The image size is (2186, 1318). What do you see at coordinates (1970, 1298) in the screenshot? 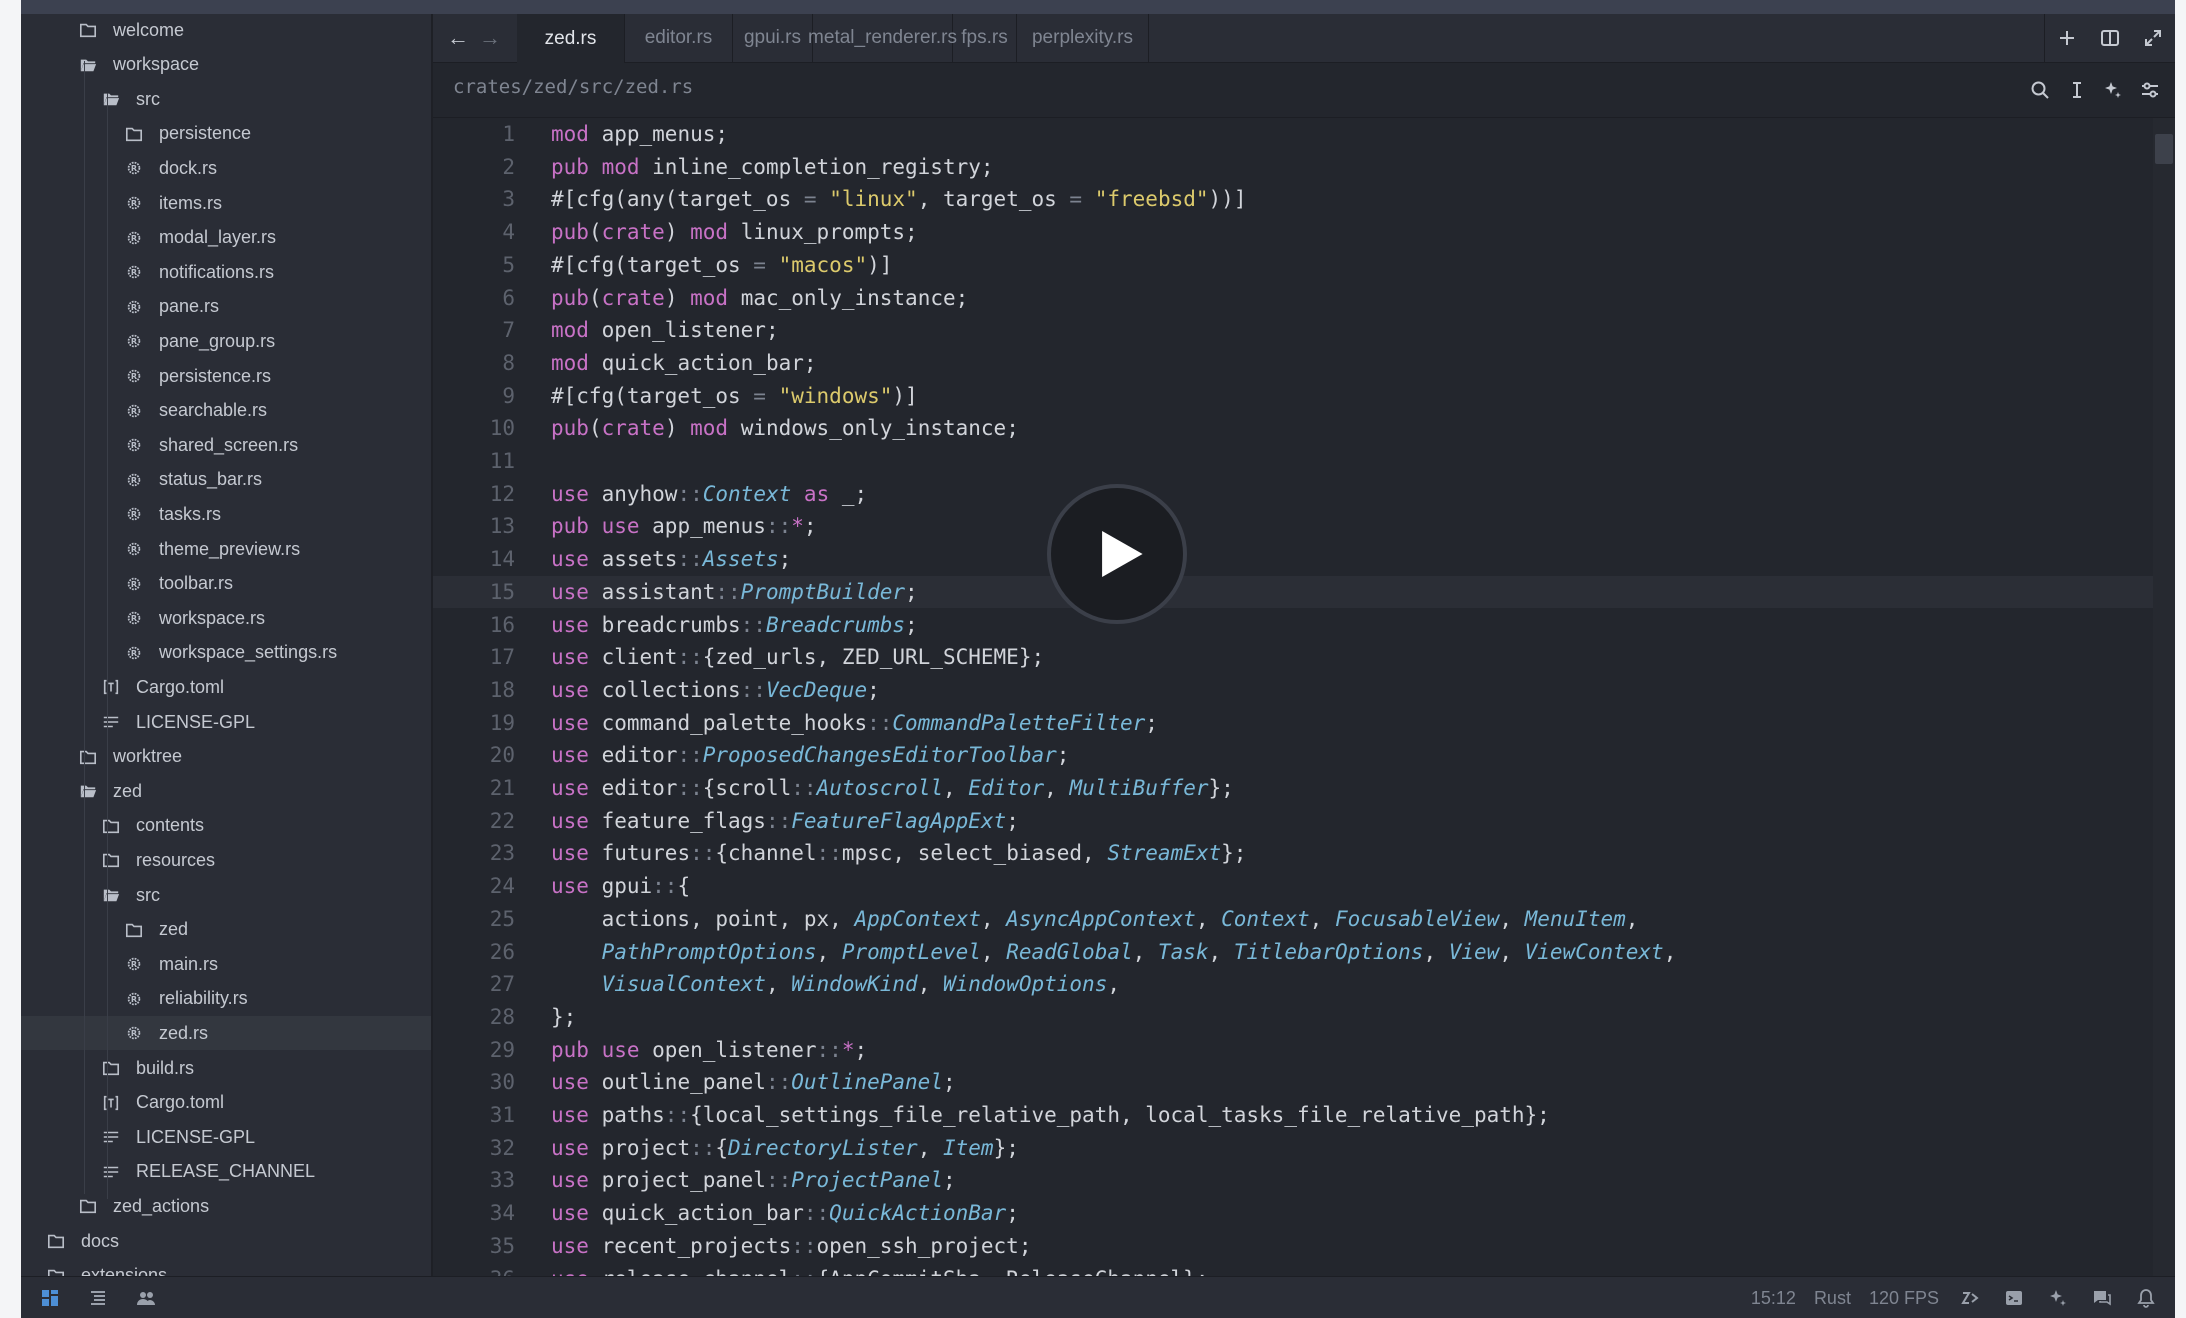
I see `inline-completion-icon` at bounding box center [1970, 1298].